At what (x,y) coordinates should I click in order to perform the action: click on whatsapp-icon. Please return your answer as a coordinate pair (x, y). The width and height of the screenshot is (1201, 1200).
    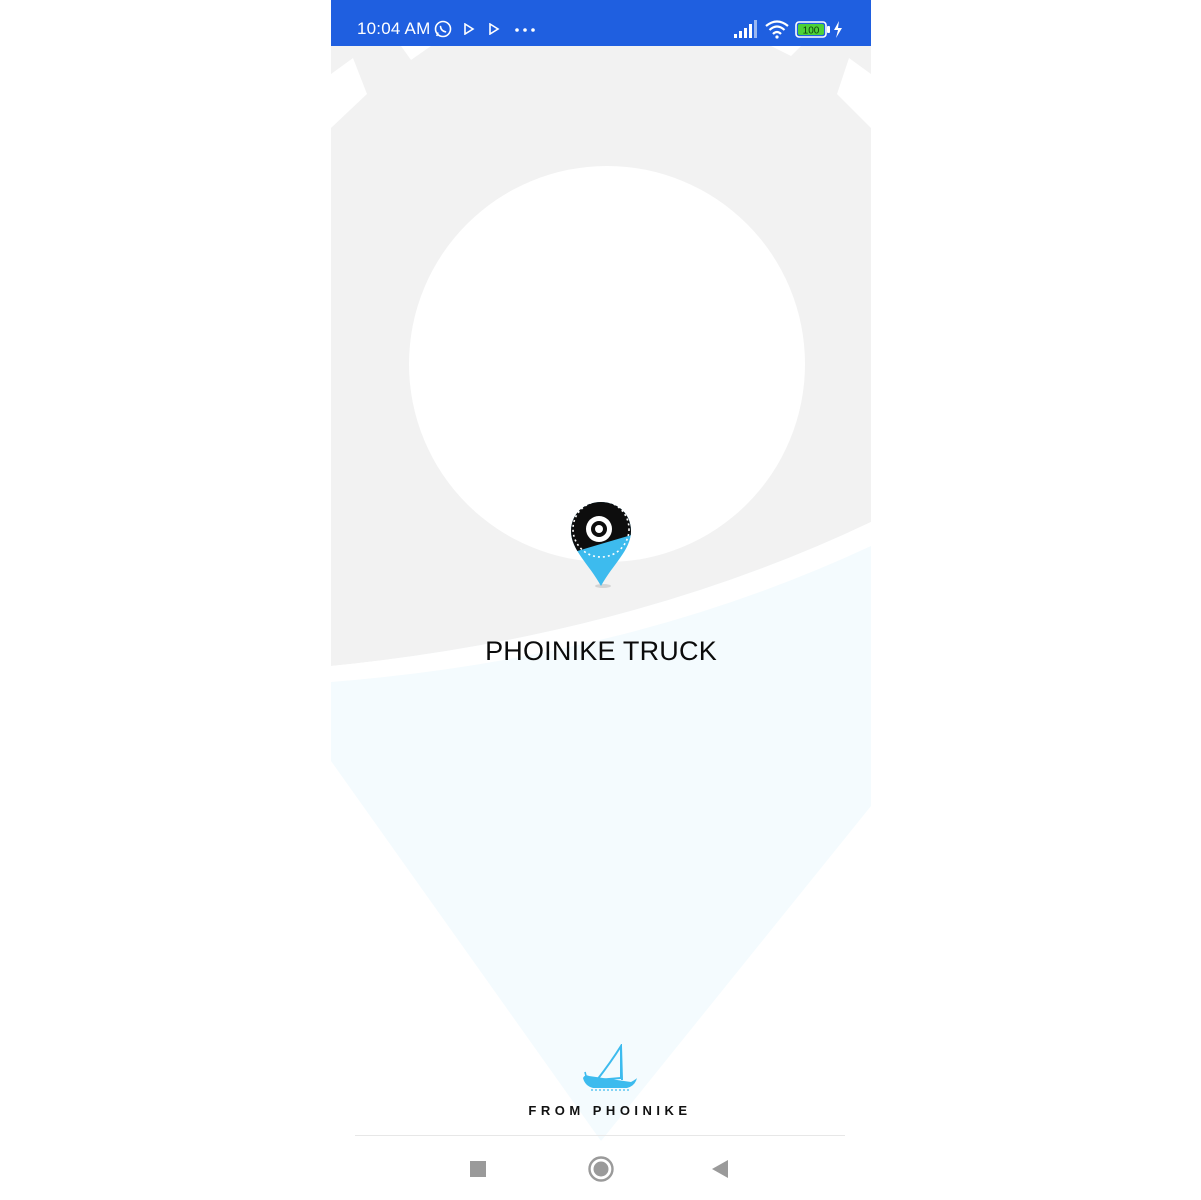
    Looking at the image, I should click on (443, 29).